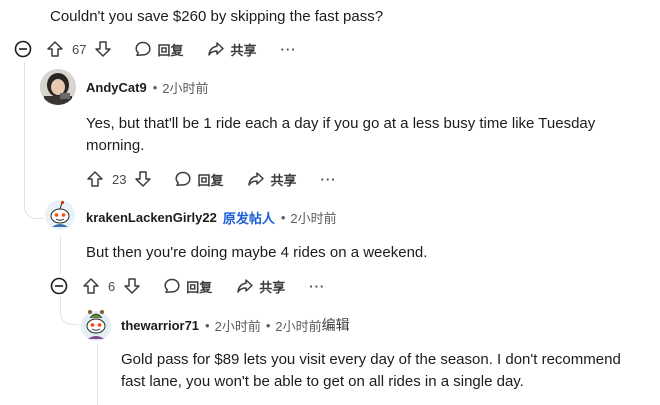 The image size is (660, 405). What do you see at coordinates (335, 325) in the screenshot?
I see `edited-label: 编辑` at bounding box center [335, 325].